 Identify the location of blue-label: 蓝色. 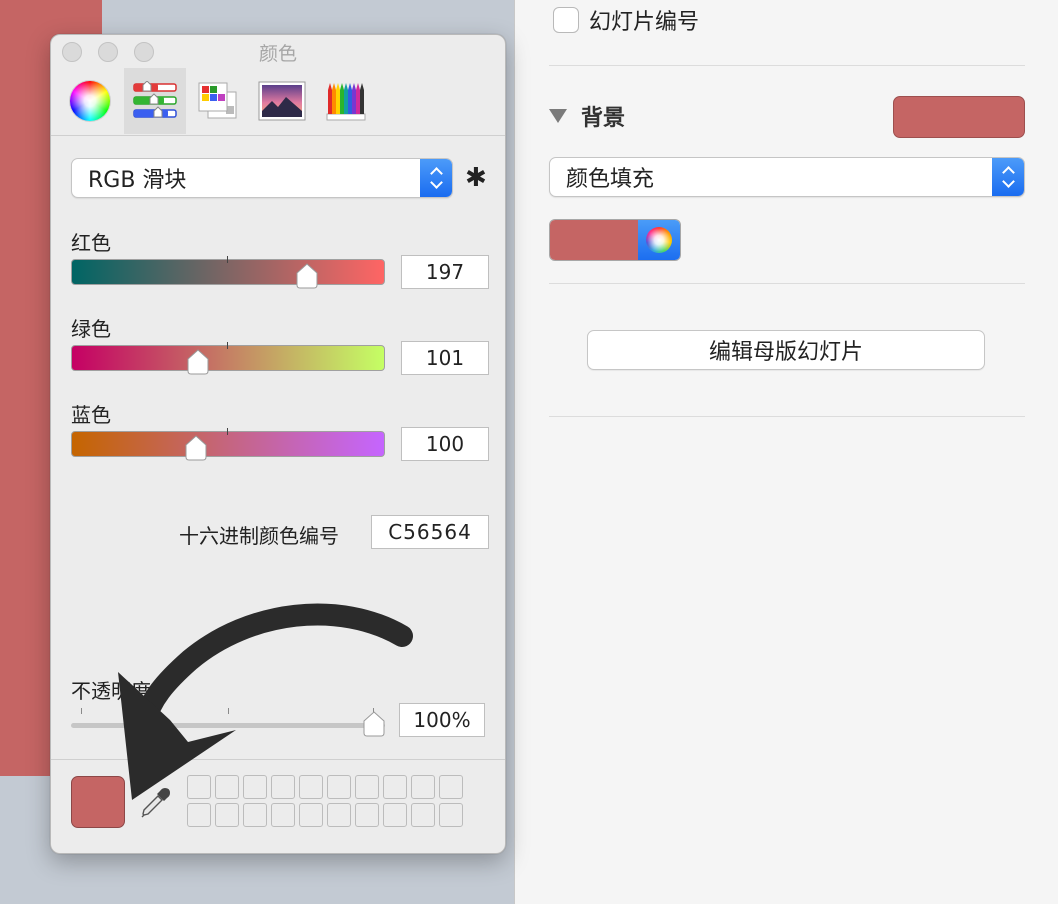
(91, 415).